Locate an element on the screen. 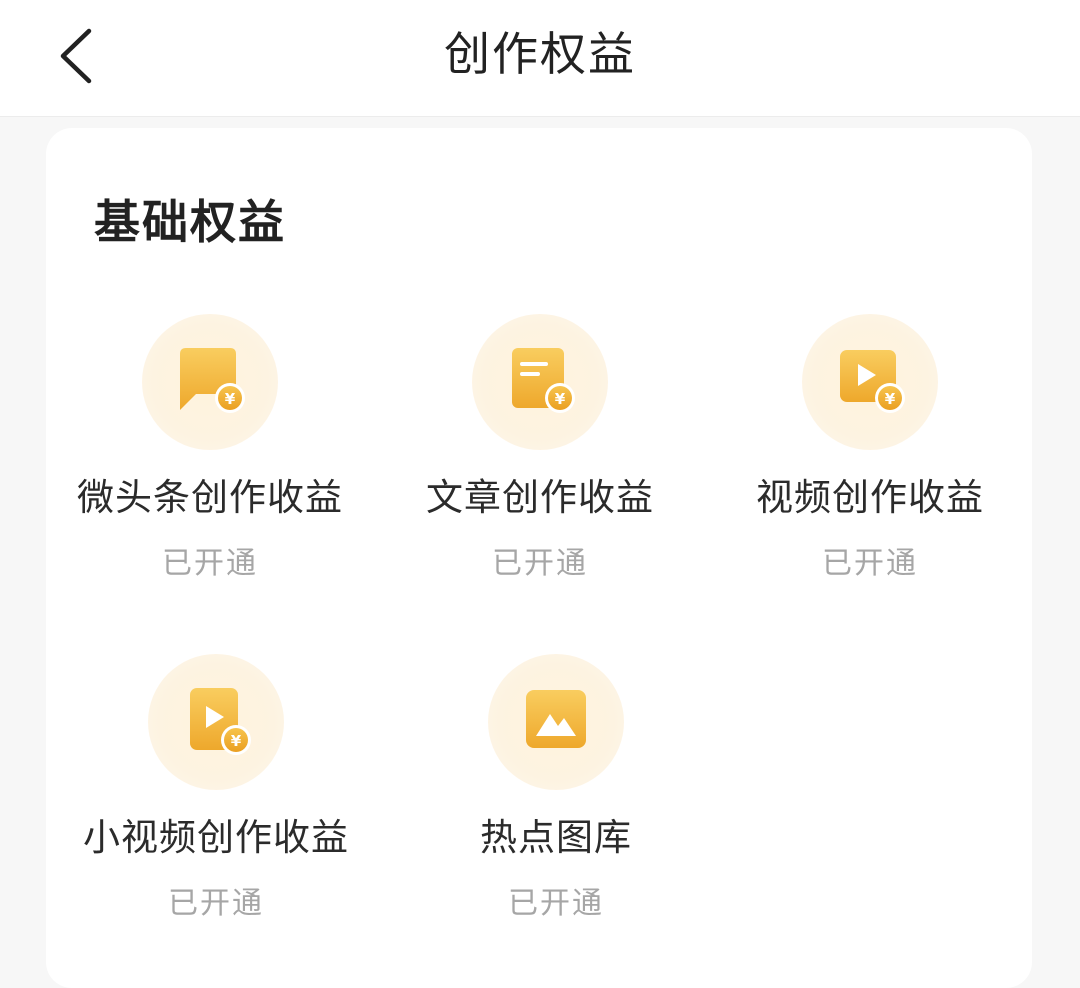 This screenshot has width=1080, height=988. benefit-icon-circle is located at coordinates (556, 722).